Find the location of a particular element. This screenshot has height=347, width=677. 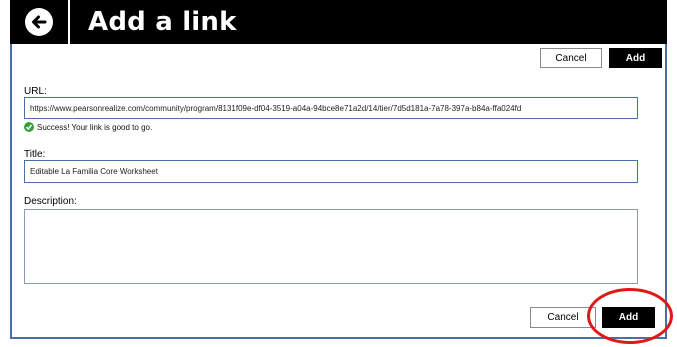

title-label: Title: is located at coordinates (35, 154).